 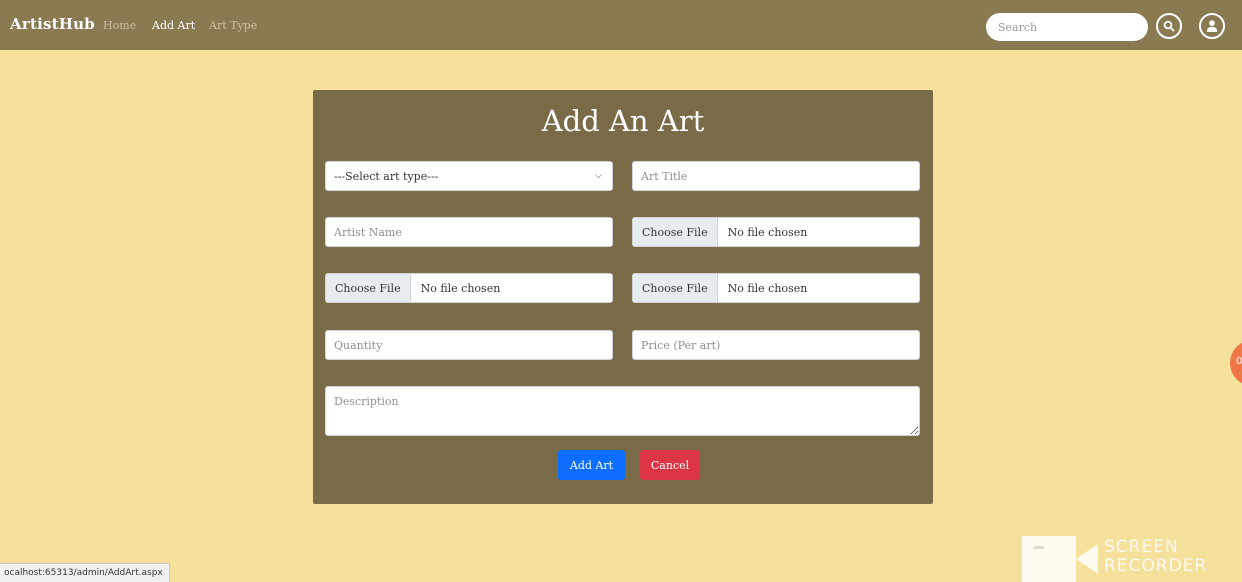 What do you see at coordinates (1141, 547) in the screenshot?
I see `watermark-line-1: SCREEN` at bounding box center [1141, 547].